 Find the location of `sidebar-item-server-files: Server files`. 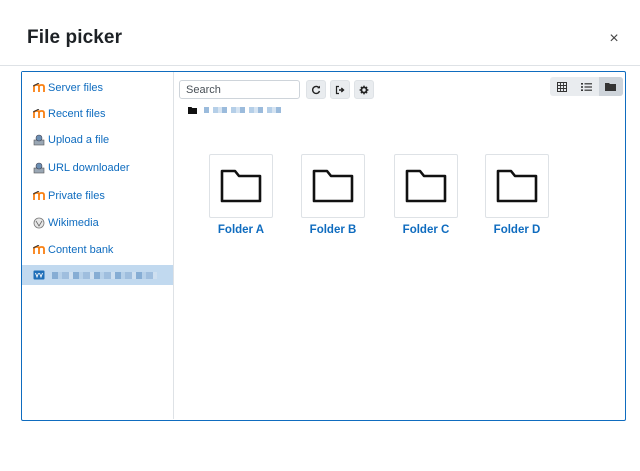

sidebar-item-server-files: Server files is located at coordinates (97, 88).